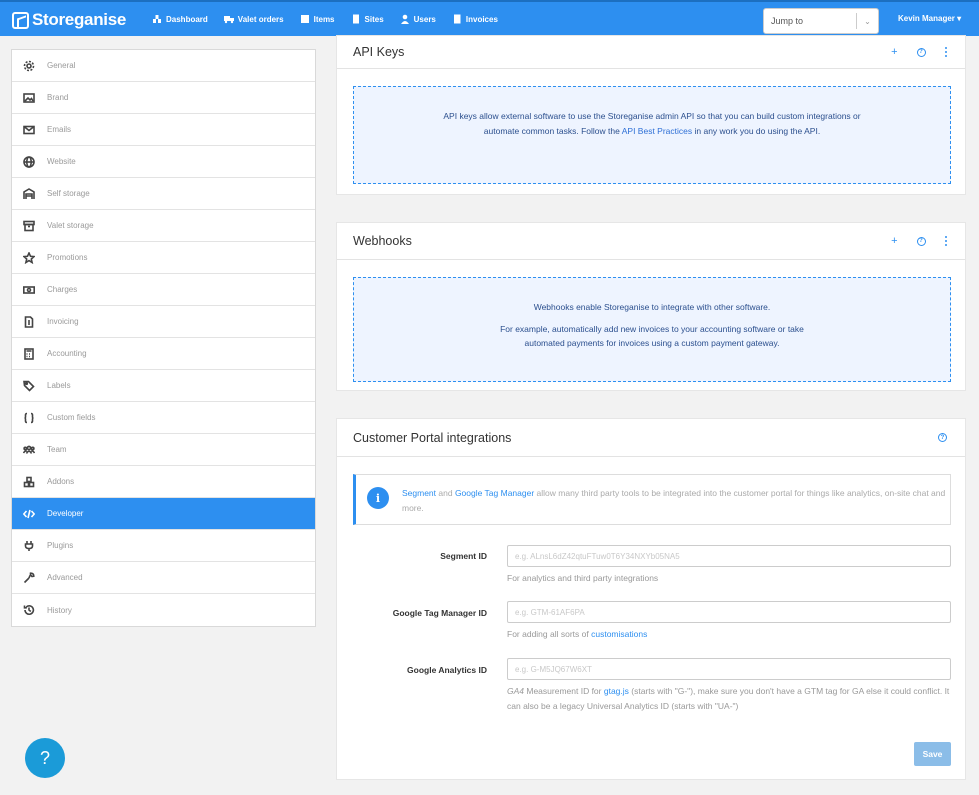 This screenshot has height=795, width=979. Describe the element at coordinates (317, 19) in the screenshot. I see `nav-items: Items` at that location.